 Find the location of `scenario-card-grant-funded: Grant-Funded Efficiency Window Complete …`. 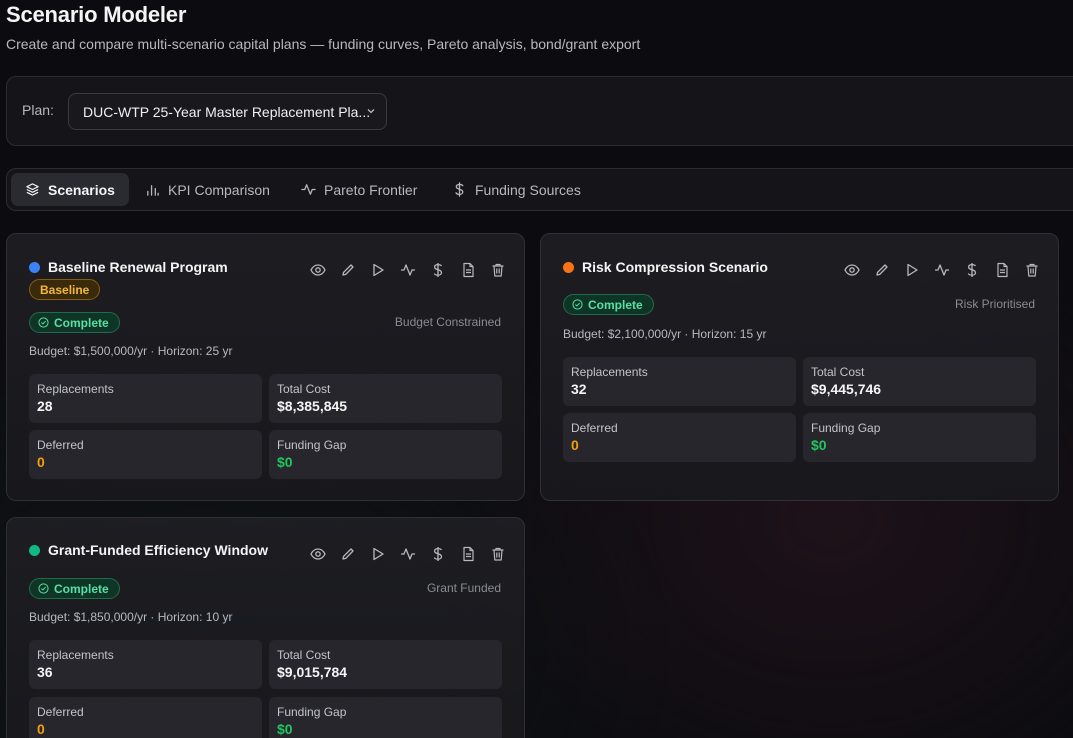

scenario-card-grant-funded: Grant-Funded Efficiency Window Complete … is located at coordinates (265, 627).